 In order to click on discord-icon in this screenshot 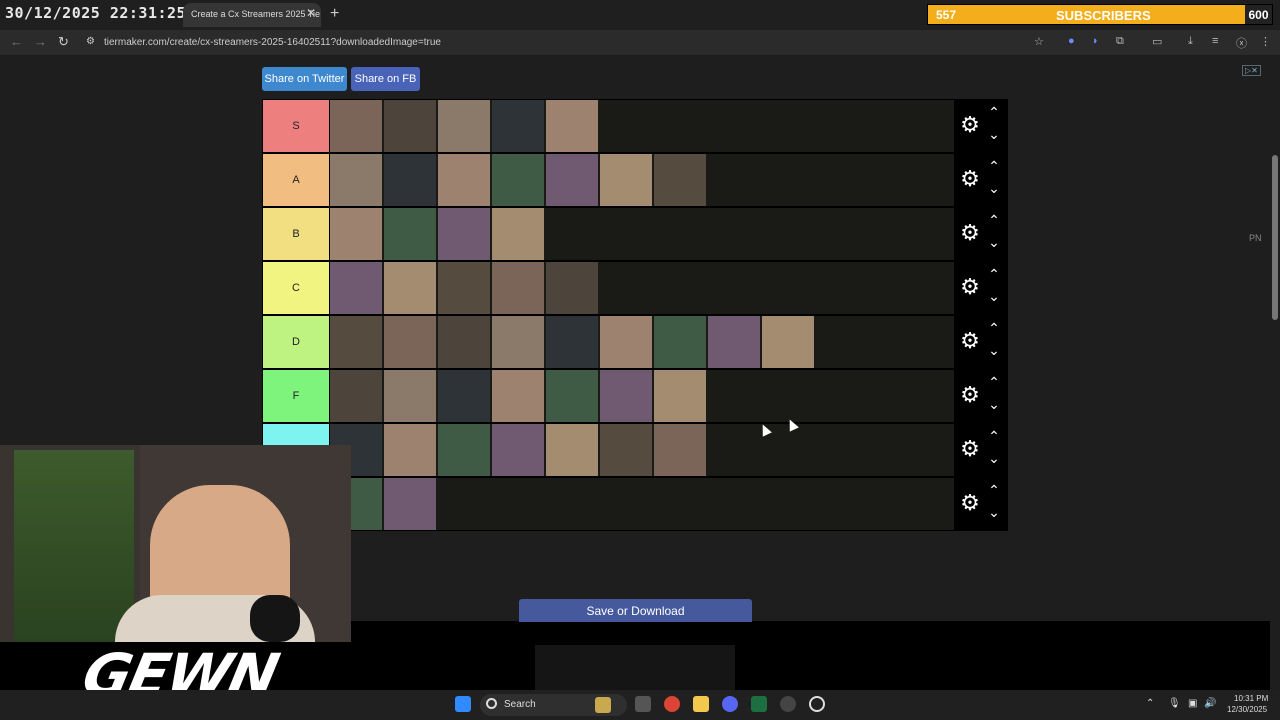, I will do `click(730, 704)`.